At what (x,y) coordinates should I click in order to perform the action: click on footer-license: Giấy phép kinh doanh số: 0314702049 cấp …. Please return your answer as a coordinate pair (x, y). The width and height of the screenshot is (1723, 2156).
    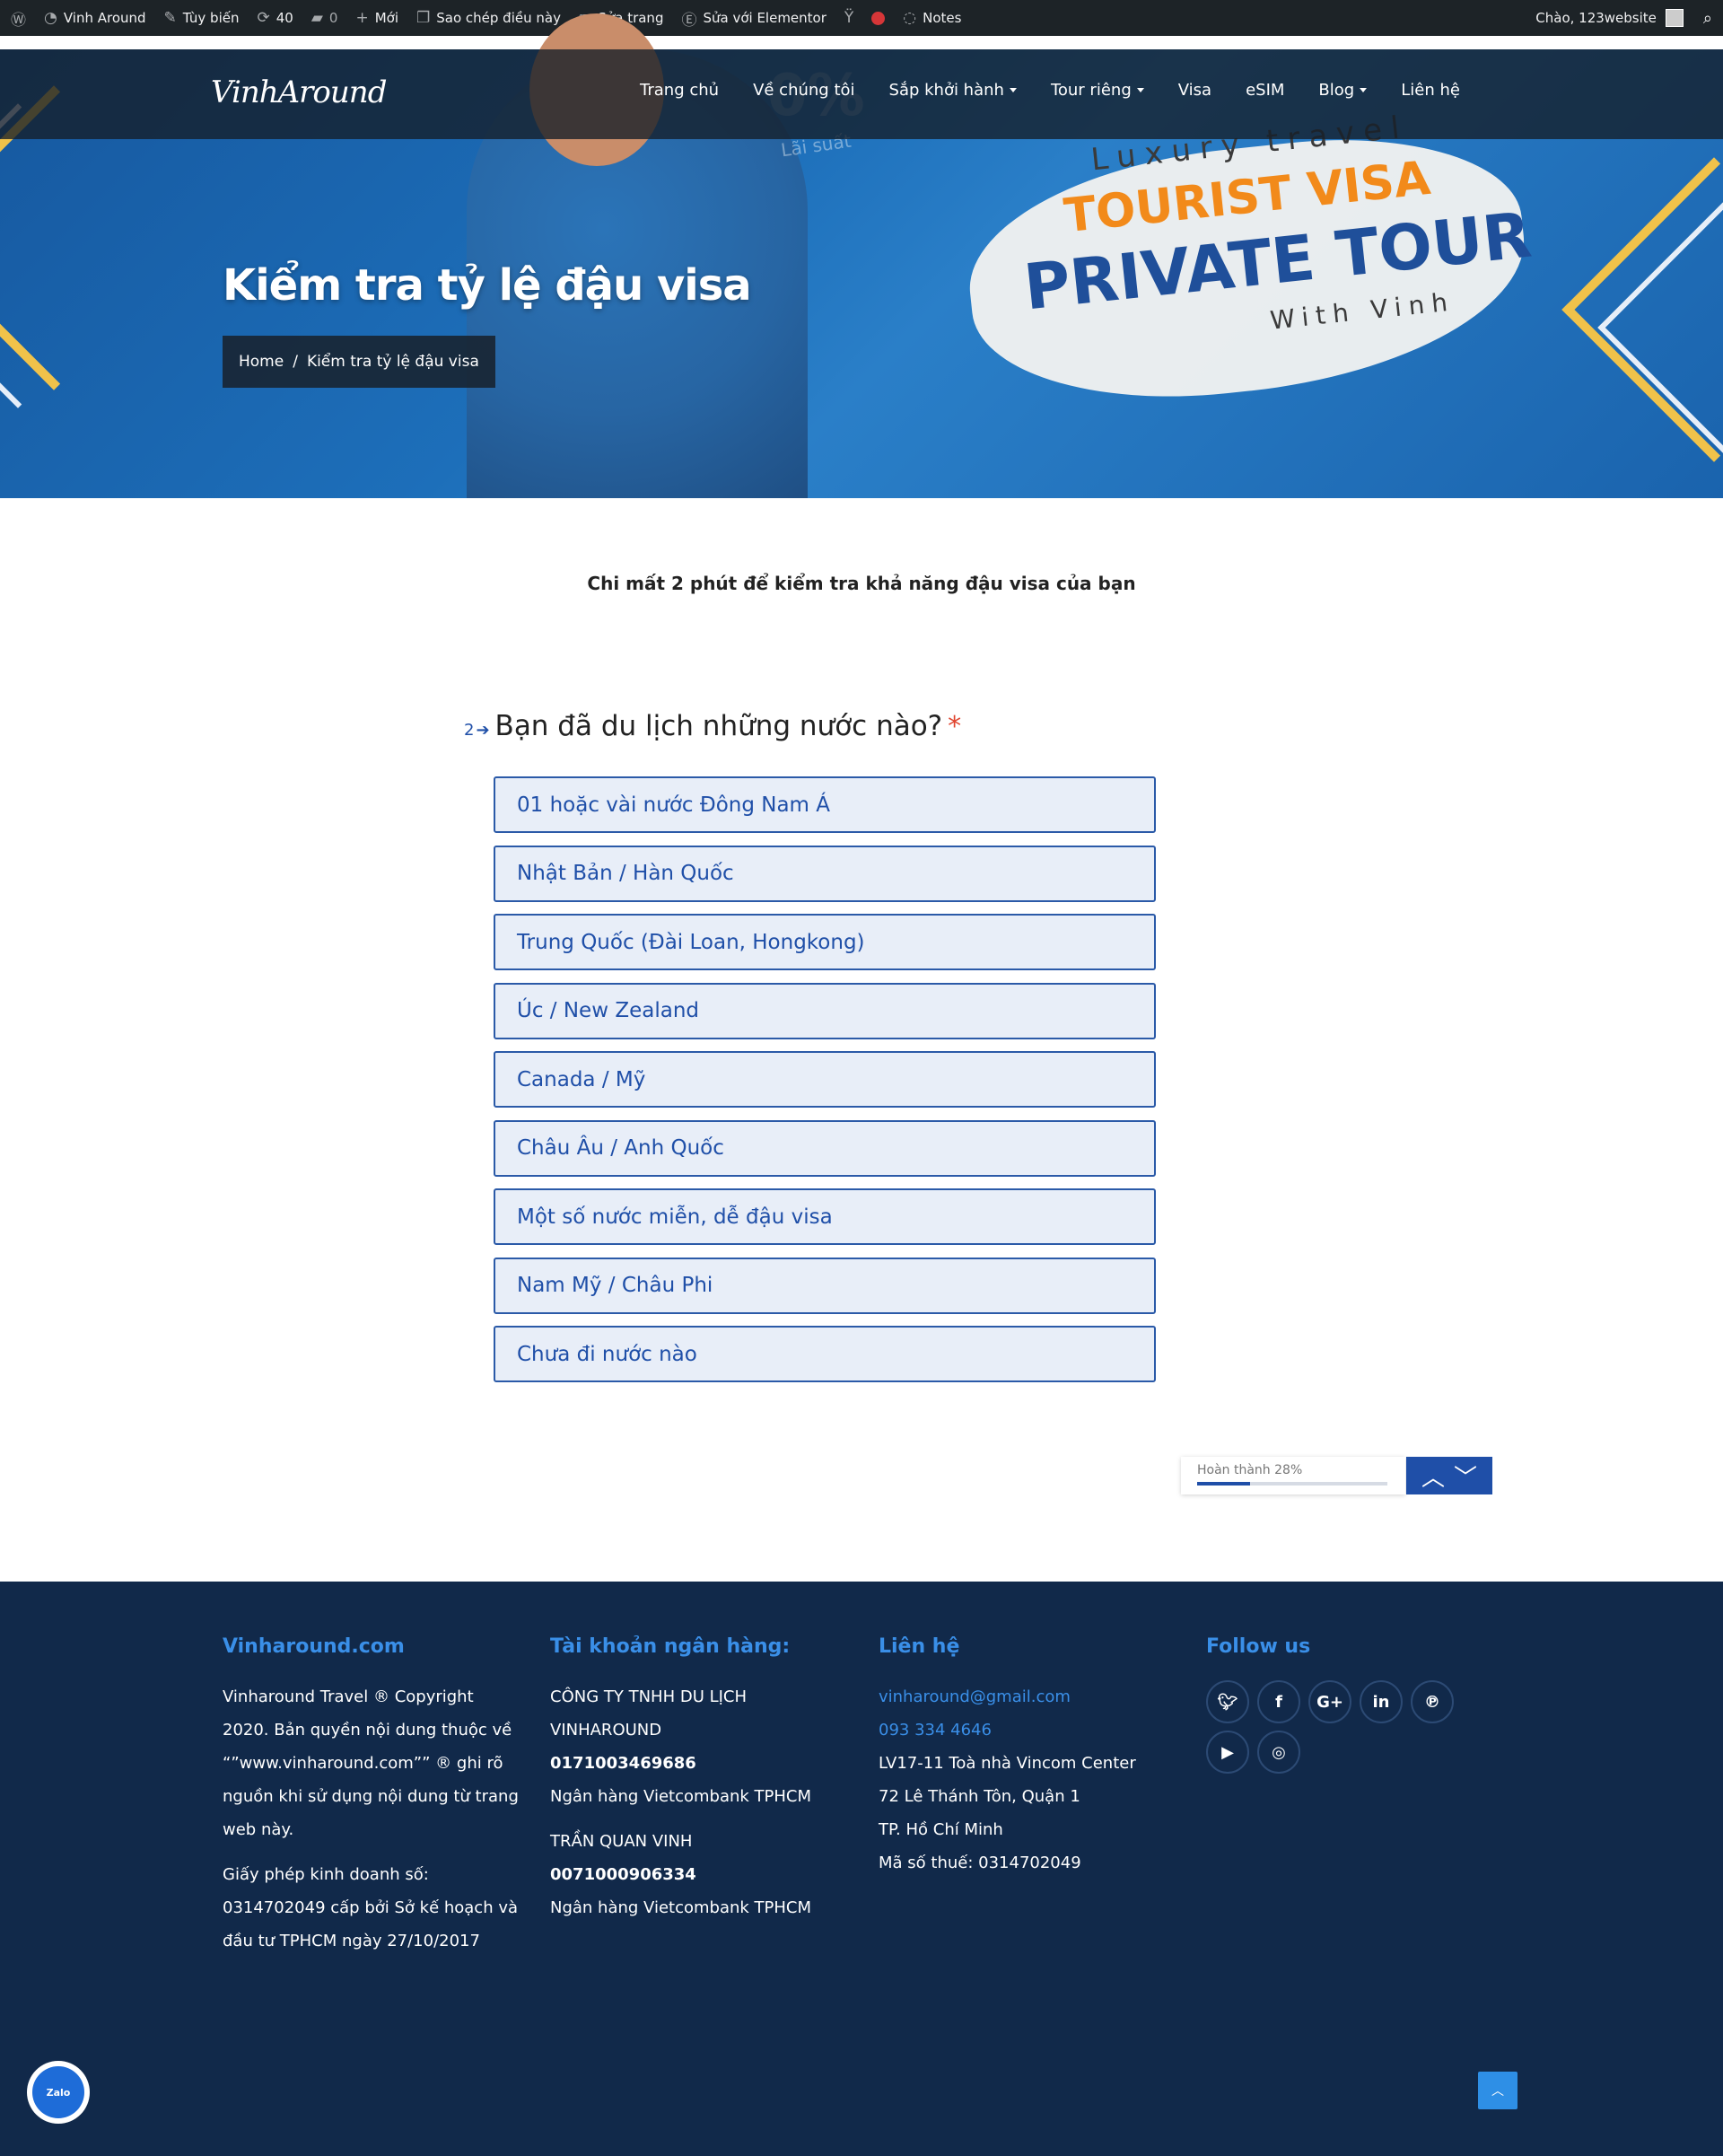
    Looking at the image, I should click on (371, 1907).